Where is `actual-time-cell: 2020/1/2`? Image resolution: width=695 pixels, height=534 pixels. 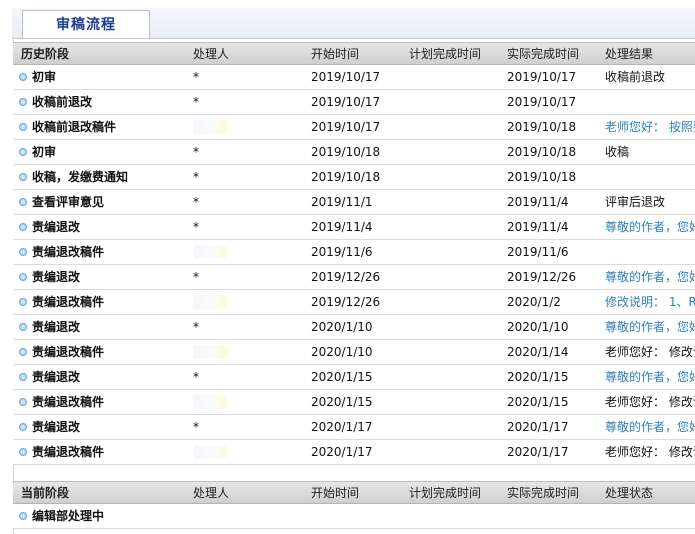
actual-time-cell: 2020/1/2 is located at coordinates (534, 302).